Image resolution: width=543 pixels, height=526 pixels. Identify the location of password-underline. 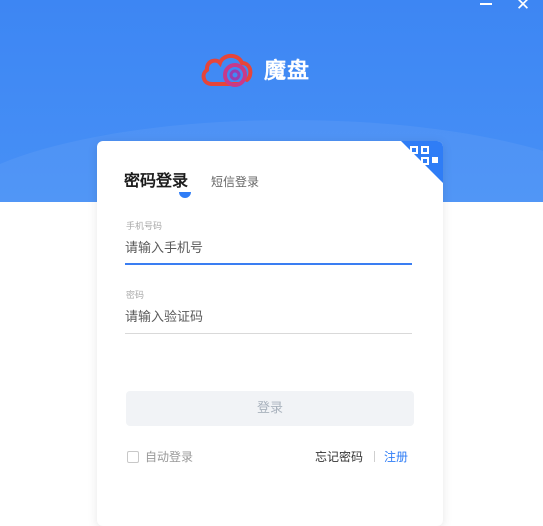
(268, 333).